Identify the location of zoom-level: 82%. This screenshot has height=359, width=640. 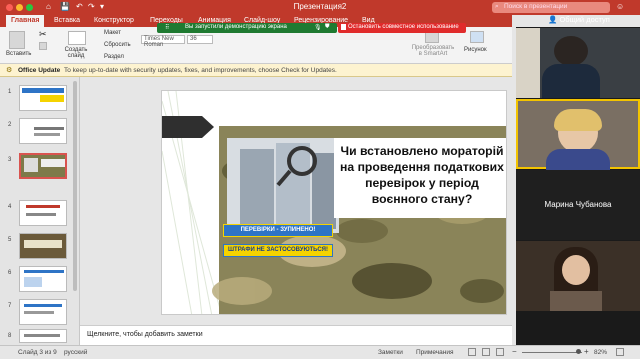
(600, 352).